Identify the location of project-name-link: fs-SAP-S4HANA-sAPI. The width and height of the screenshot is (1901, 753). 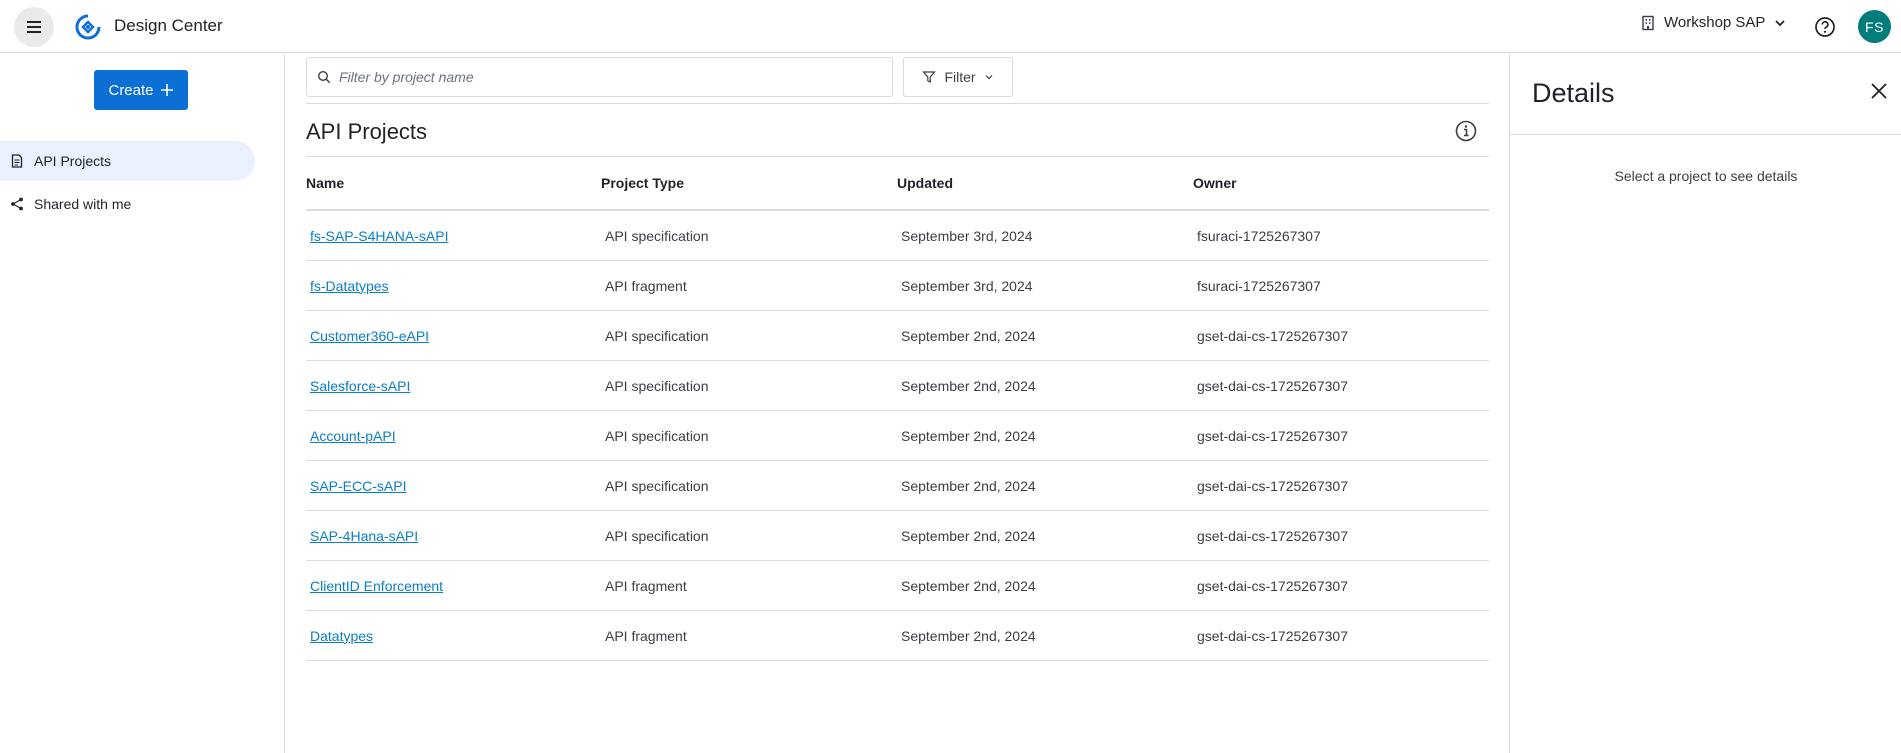
(379, 236).